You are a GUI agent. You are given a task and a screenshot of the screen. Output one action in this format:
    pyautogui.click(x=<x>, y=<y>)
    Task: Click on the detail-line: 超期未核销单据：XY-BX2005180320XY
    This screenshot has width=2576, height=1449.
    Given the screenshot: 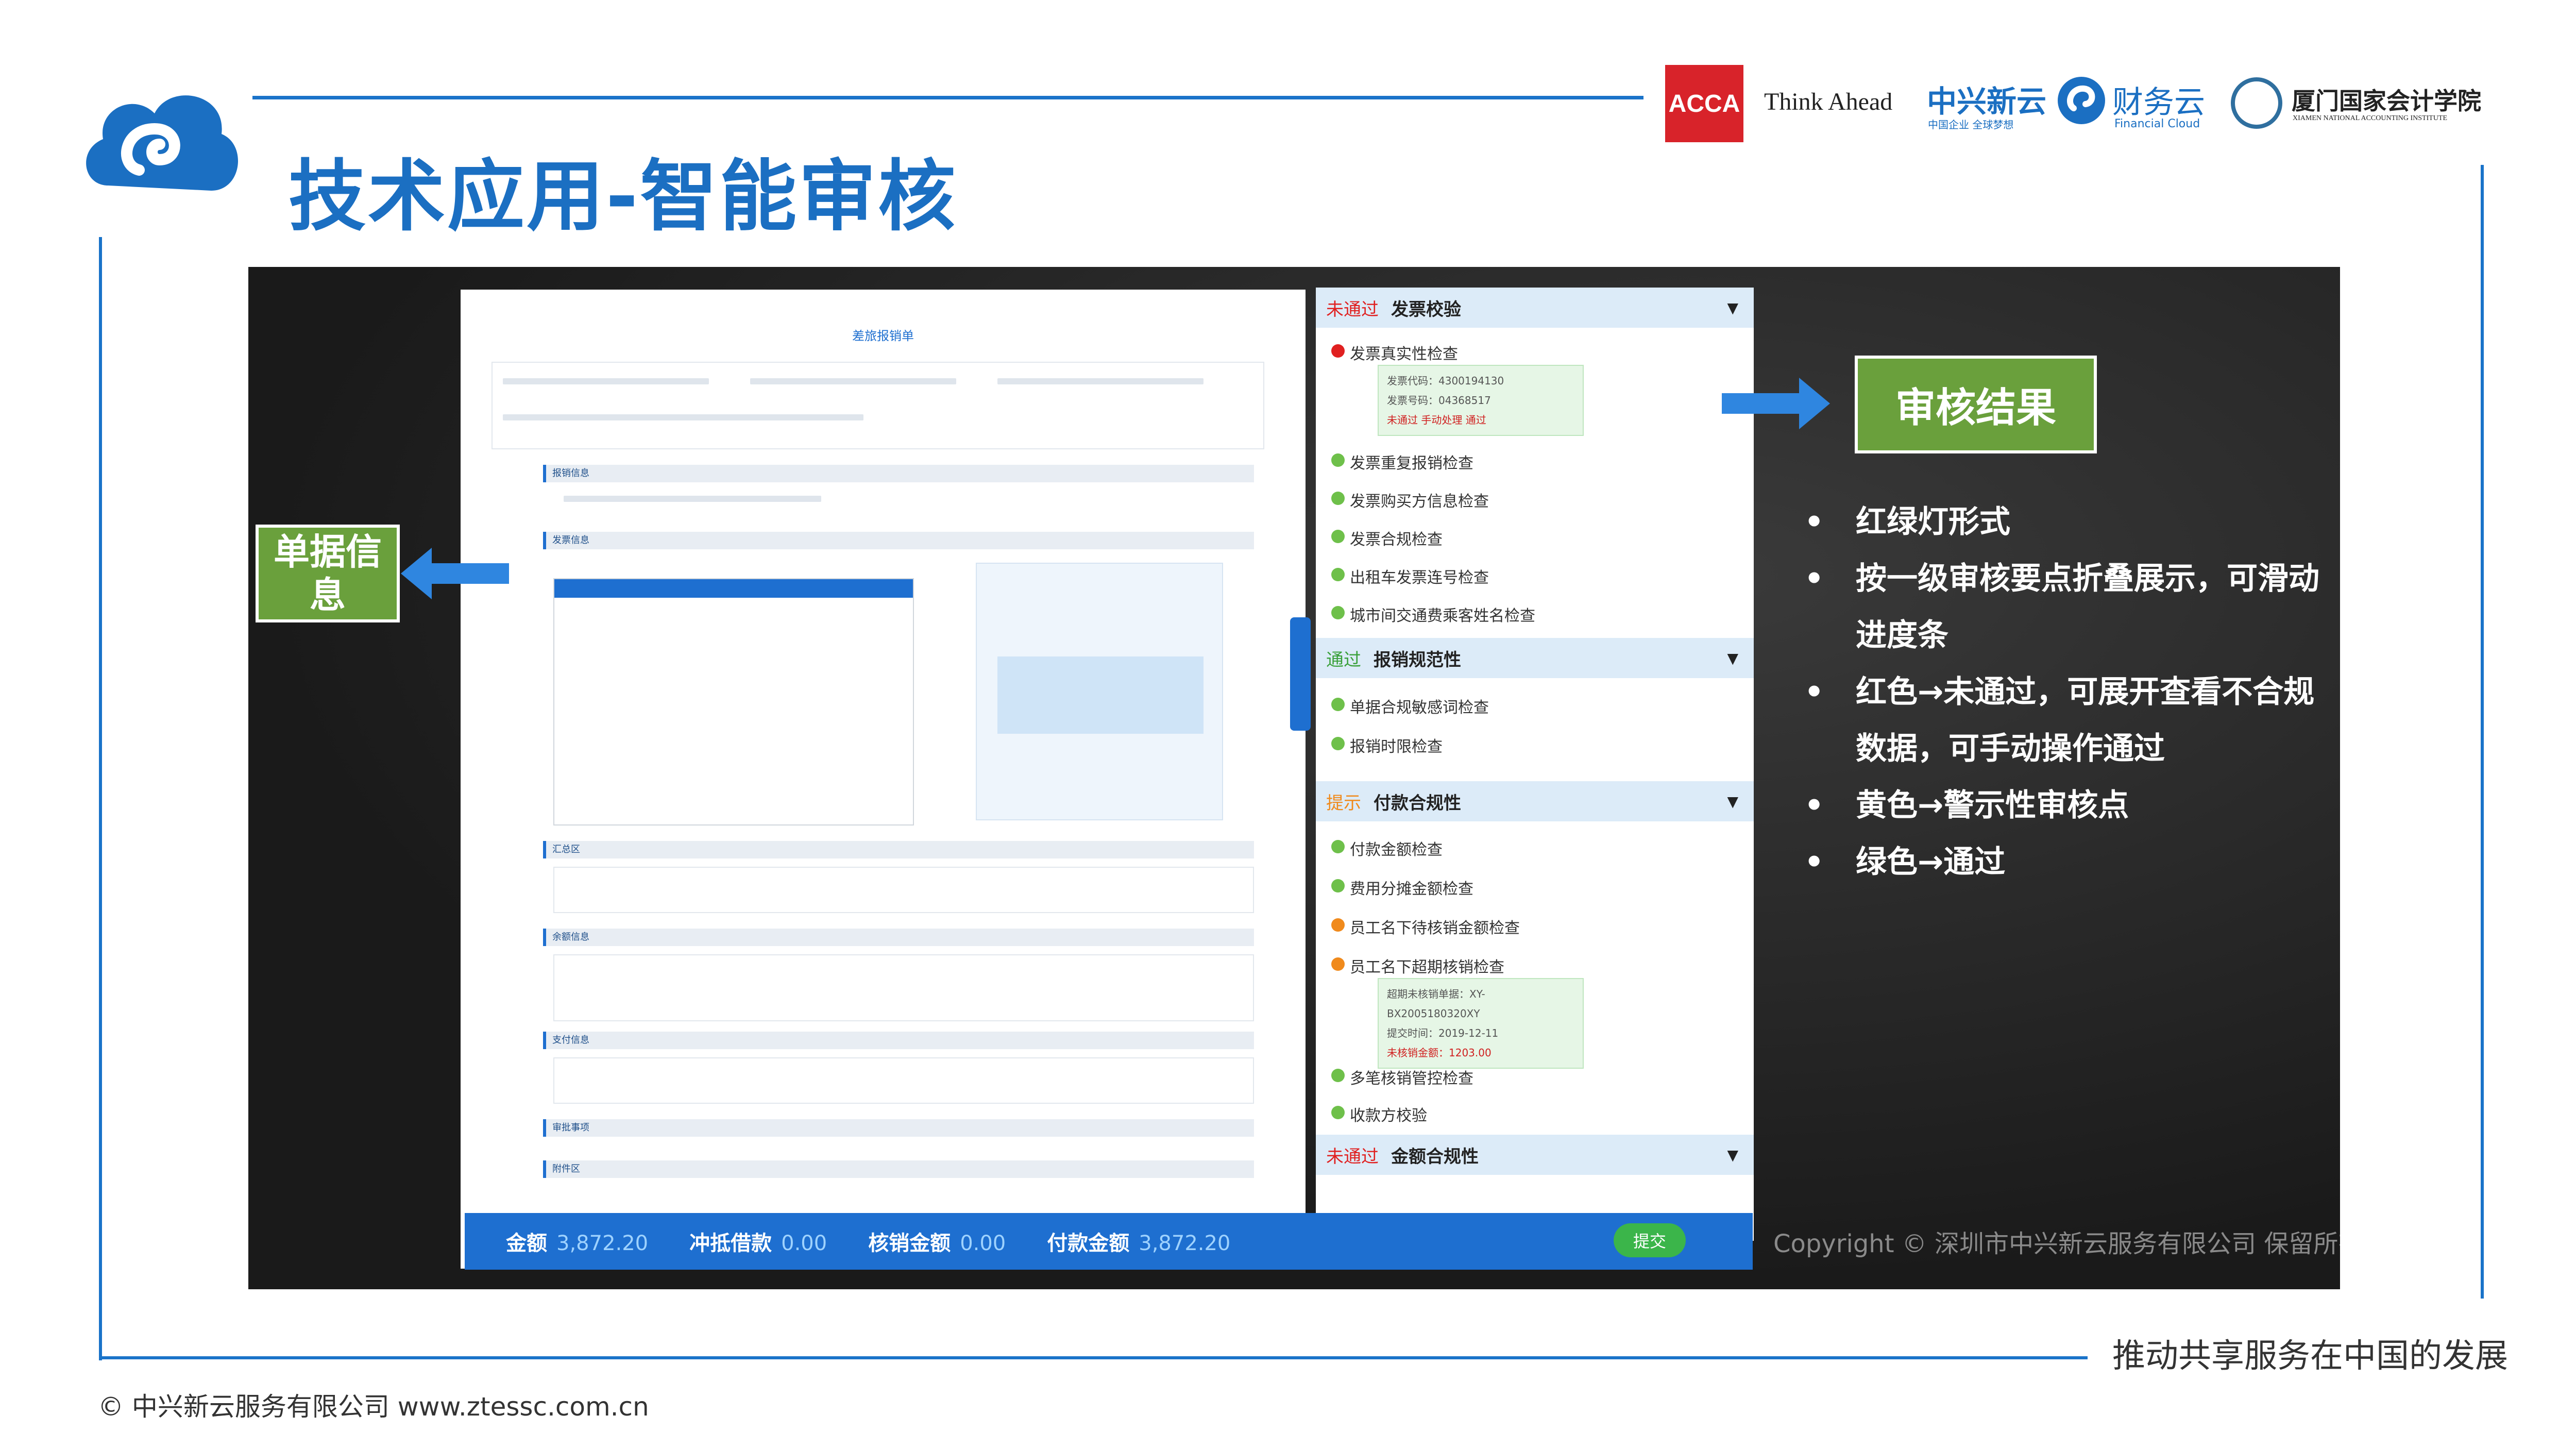 What is the action you would take?
    pyautogui.click(x=1436, y=1004)
    